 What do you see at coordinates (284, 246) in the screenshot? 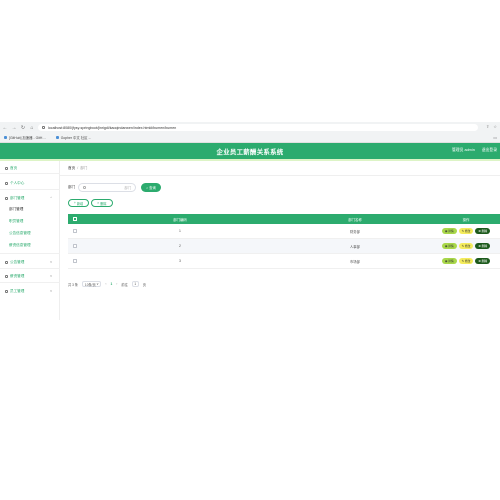
I see `table-row: 2 人事部 ◉ 详情 ✎ 修改 ⊗ 删除` at bounding box center [284, 246].